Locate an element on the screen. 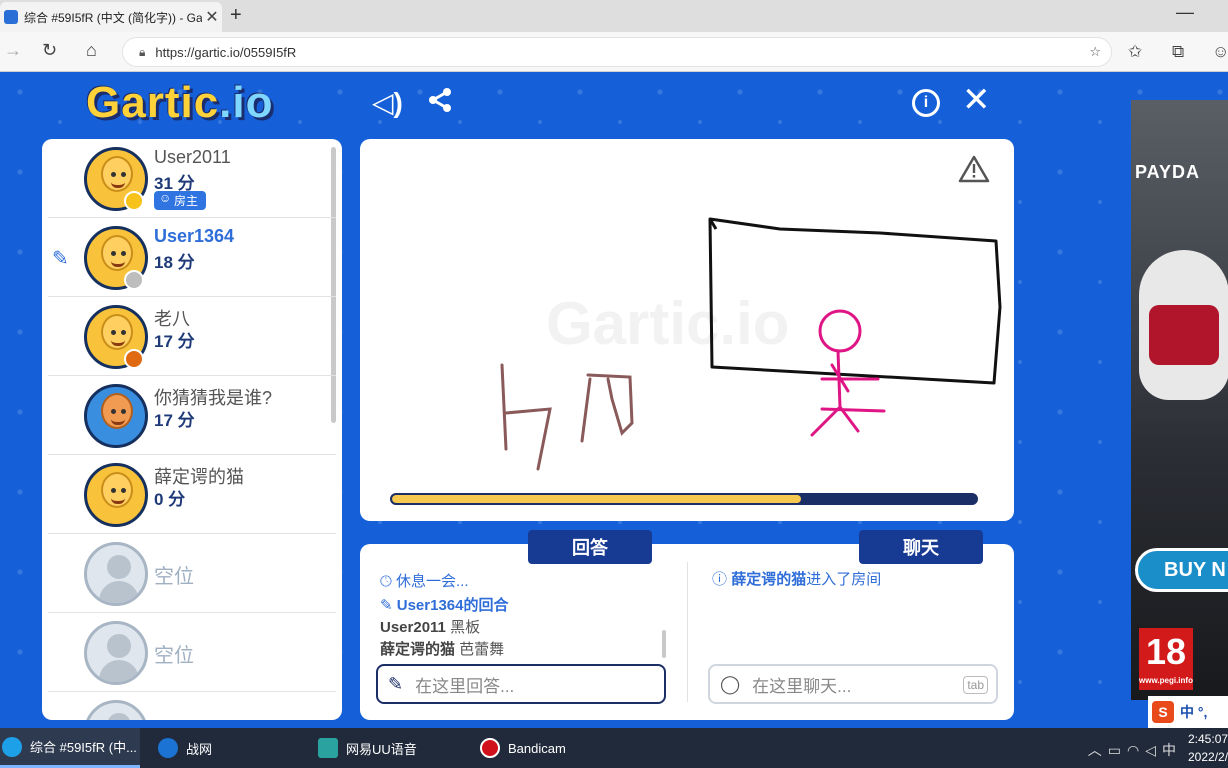 The width and height of the screenshot is (1228, 768). tab-title: 综合 #59I5fR (中文 (简化字)) - Ga is located at coordinates (113, 17).